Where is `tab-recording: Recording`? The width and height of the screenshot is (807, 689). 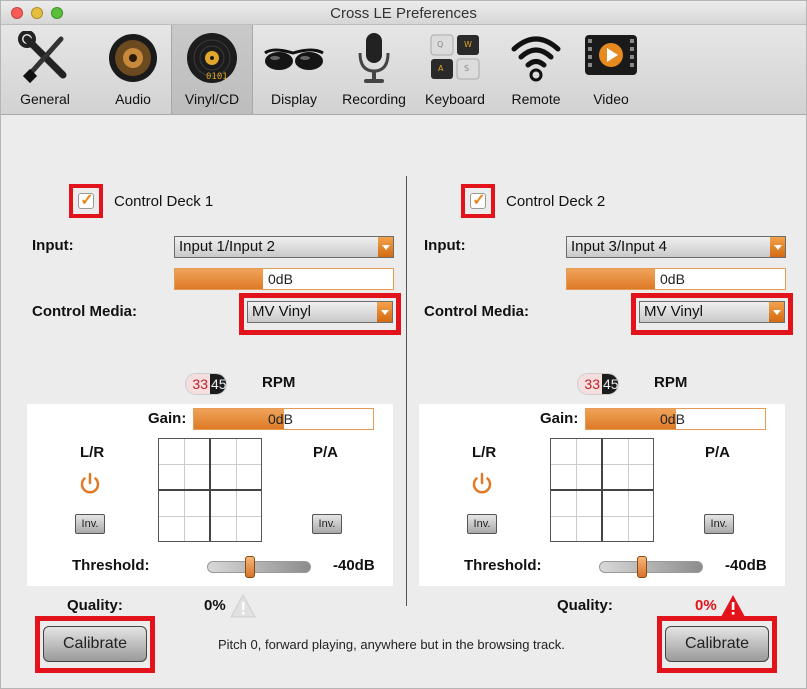 tab-recording: Recording is located at coordinates (374, 71).